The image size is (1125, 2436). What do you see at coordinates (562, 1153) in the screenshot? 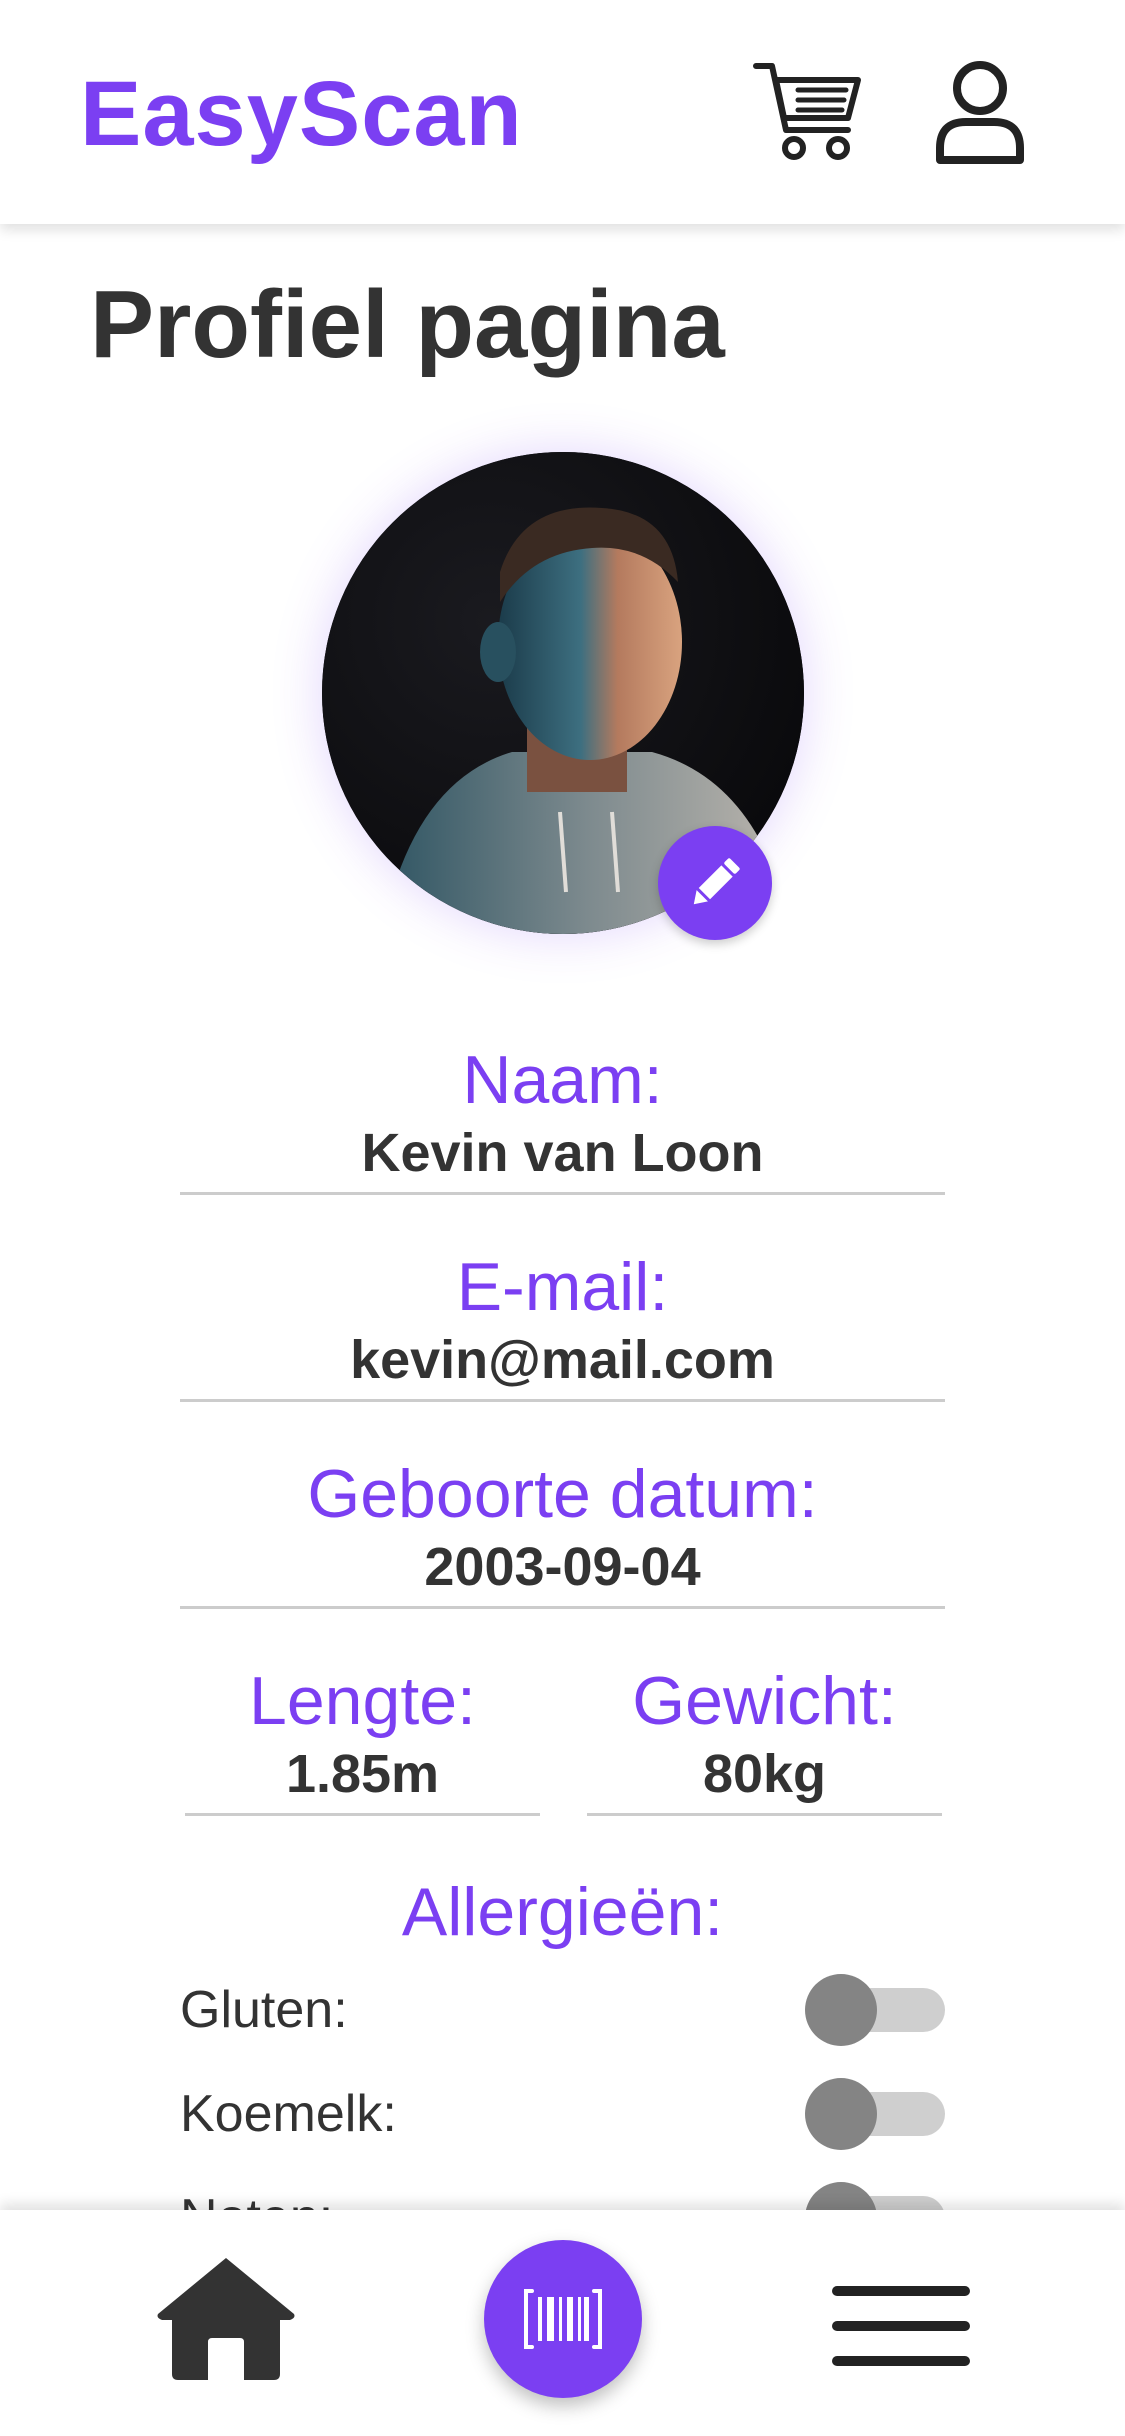
I see `name-value: Kevin van Loon` at bounding box center [562, 1153].